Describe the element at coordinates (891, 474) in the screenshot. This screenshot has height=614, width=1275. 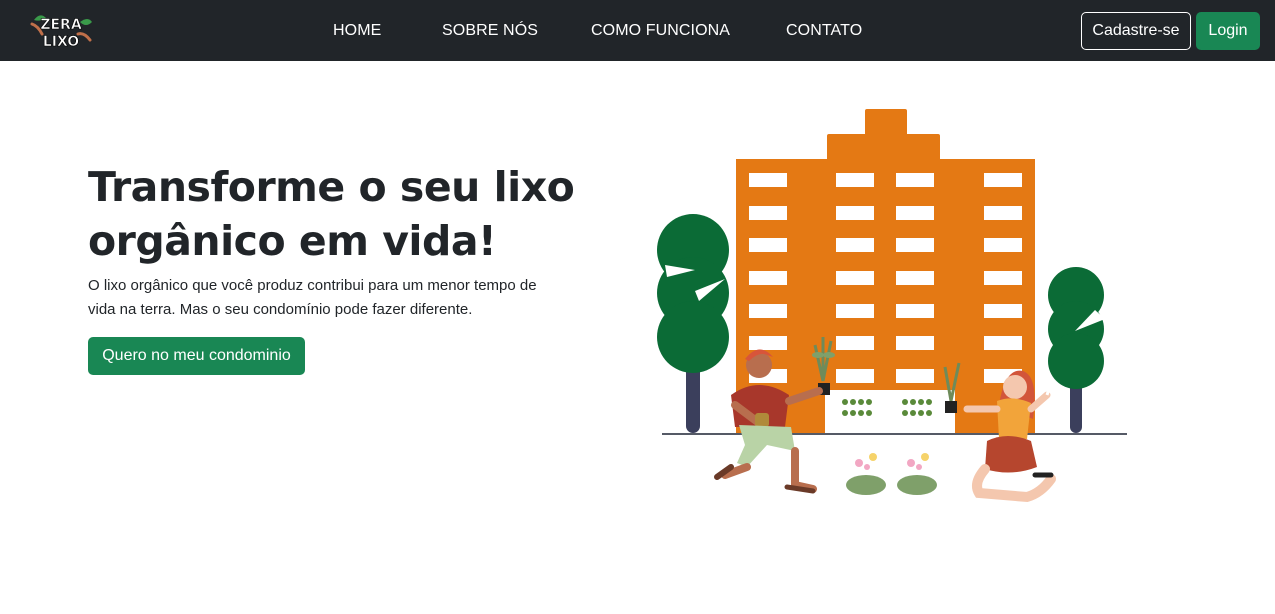
I see `flower-bush-icon` at that location.